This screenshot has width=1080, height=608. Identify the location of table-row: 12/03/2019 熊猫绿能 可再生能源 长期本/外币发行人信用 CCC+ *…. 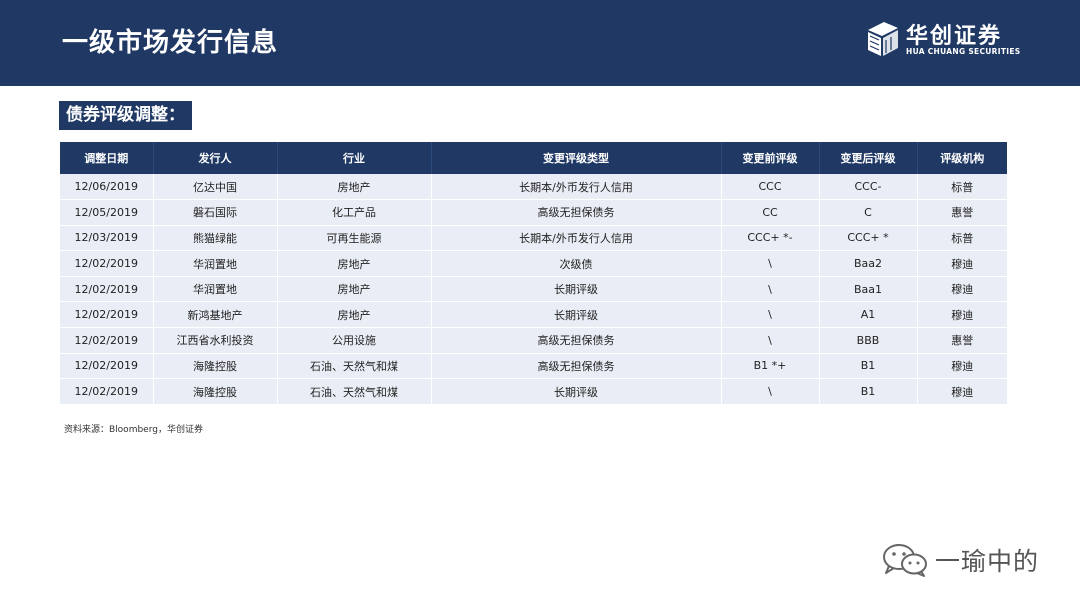
(533, 238).